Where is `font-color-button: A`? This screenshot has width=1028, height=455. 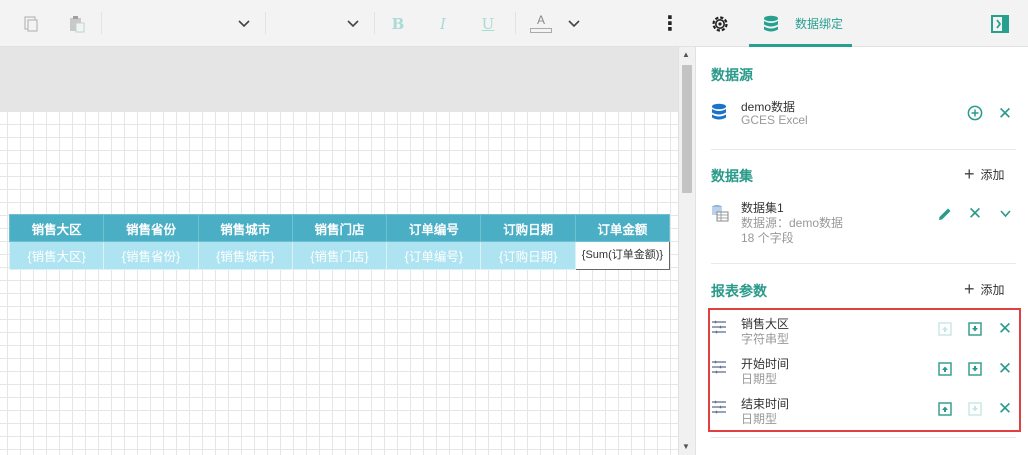 font-color-button: A is located at coordinates (541, 23).